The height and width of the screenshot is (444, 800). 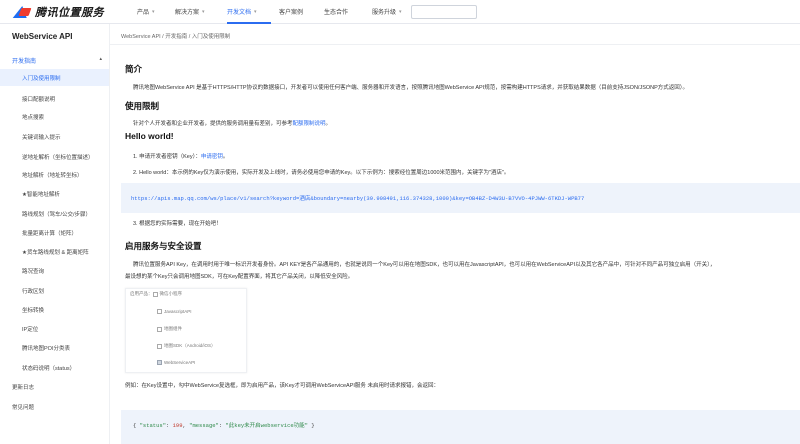 What do you see at coordinates (142, 106) in the screenshot?
I see `section-heading-limits: 使用限制` at bounding box center [142, 106].